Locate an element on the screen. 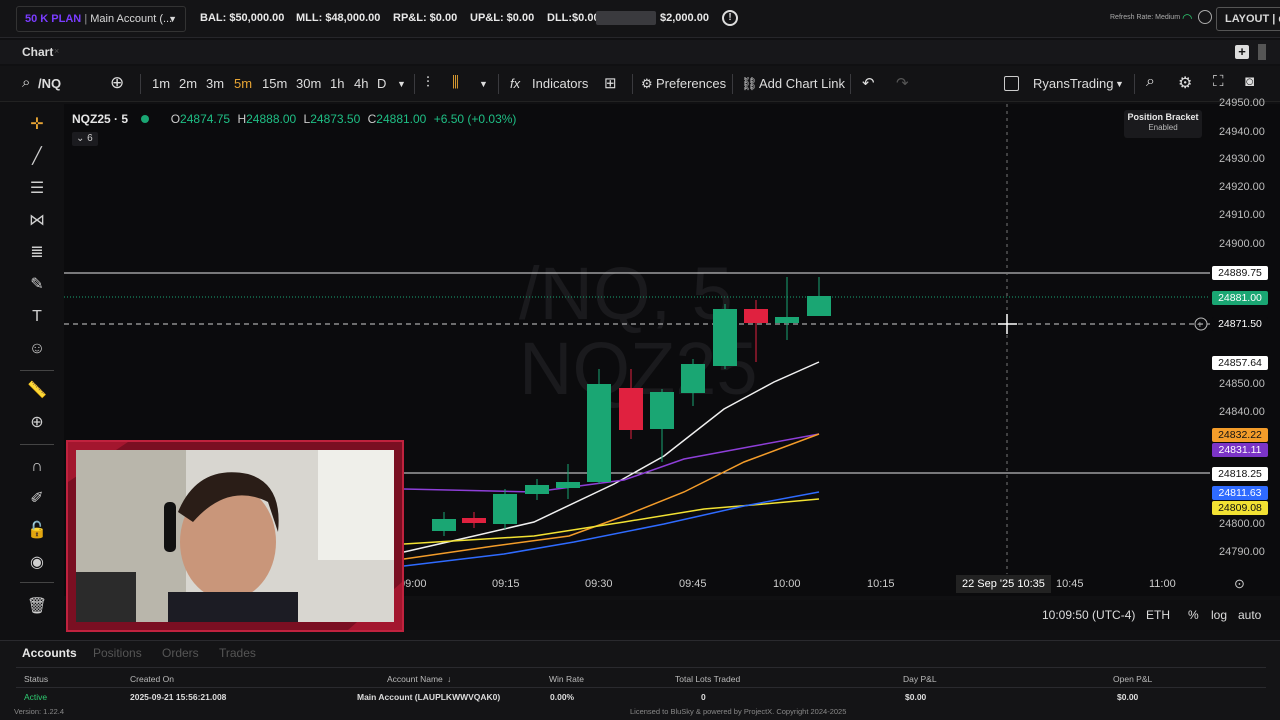 This screenshot has width=1280, height=720. candlestick-icon: ⫼ is located at coordinates (455, 82).